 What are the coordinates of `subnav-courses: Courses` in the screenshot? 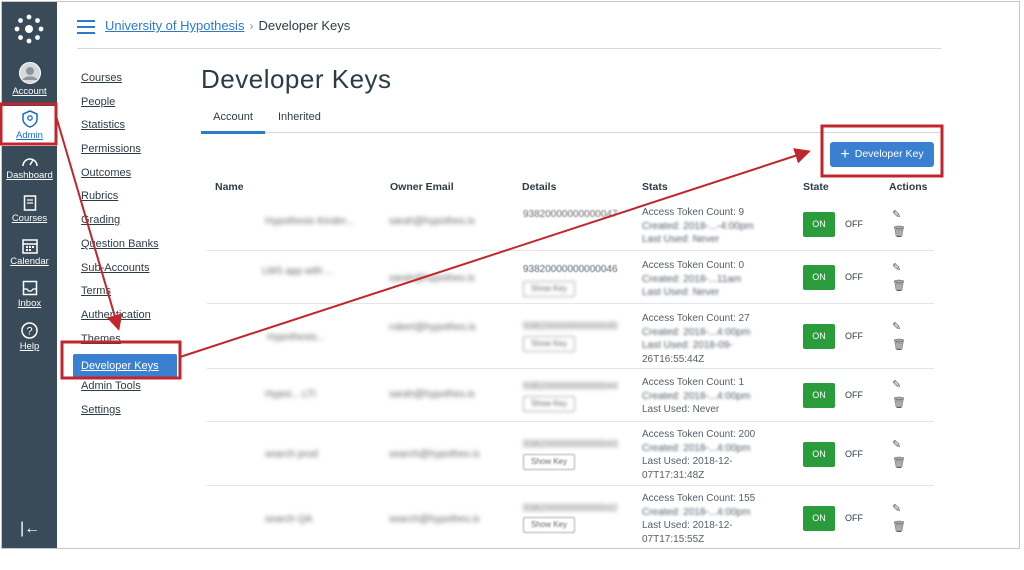 It's located at (133, 82).